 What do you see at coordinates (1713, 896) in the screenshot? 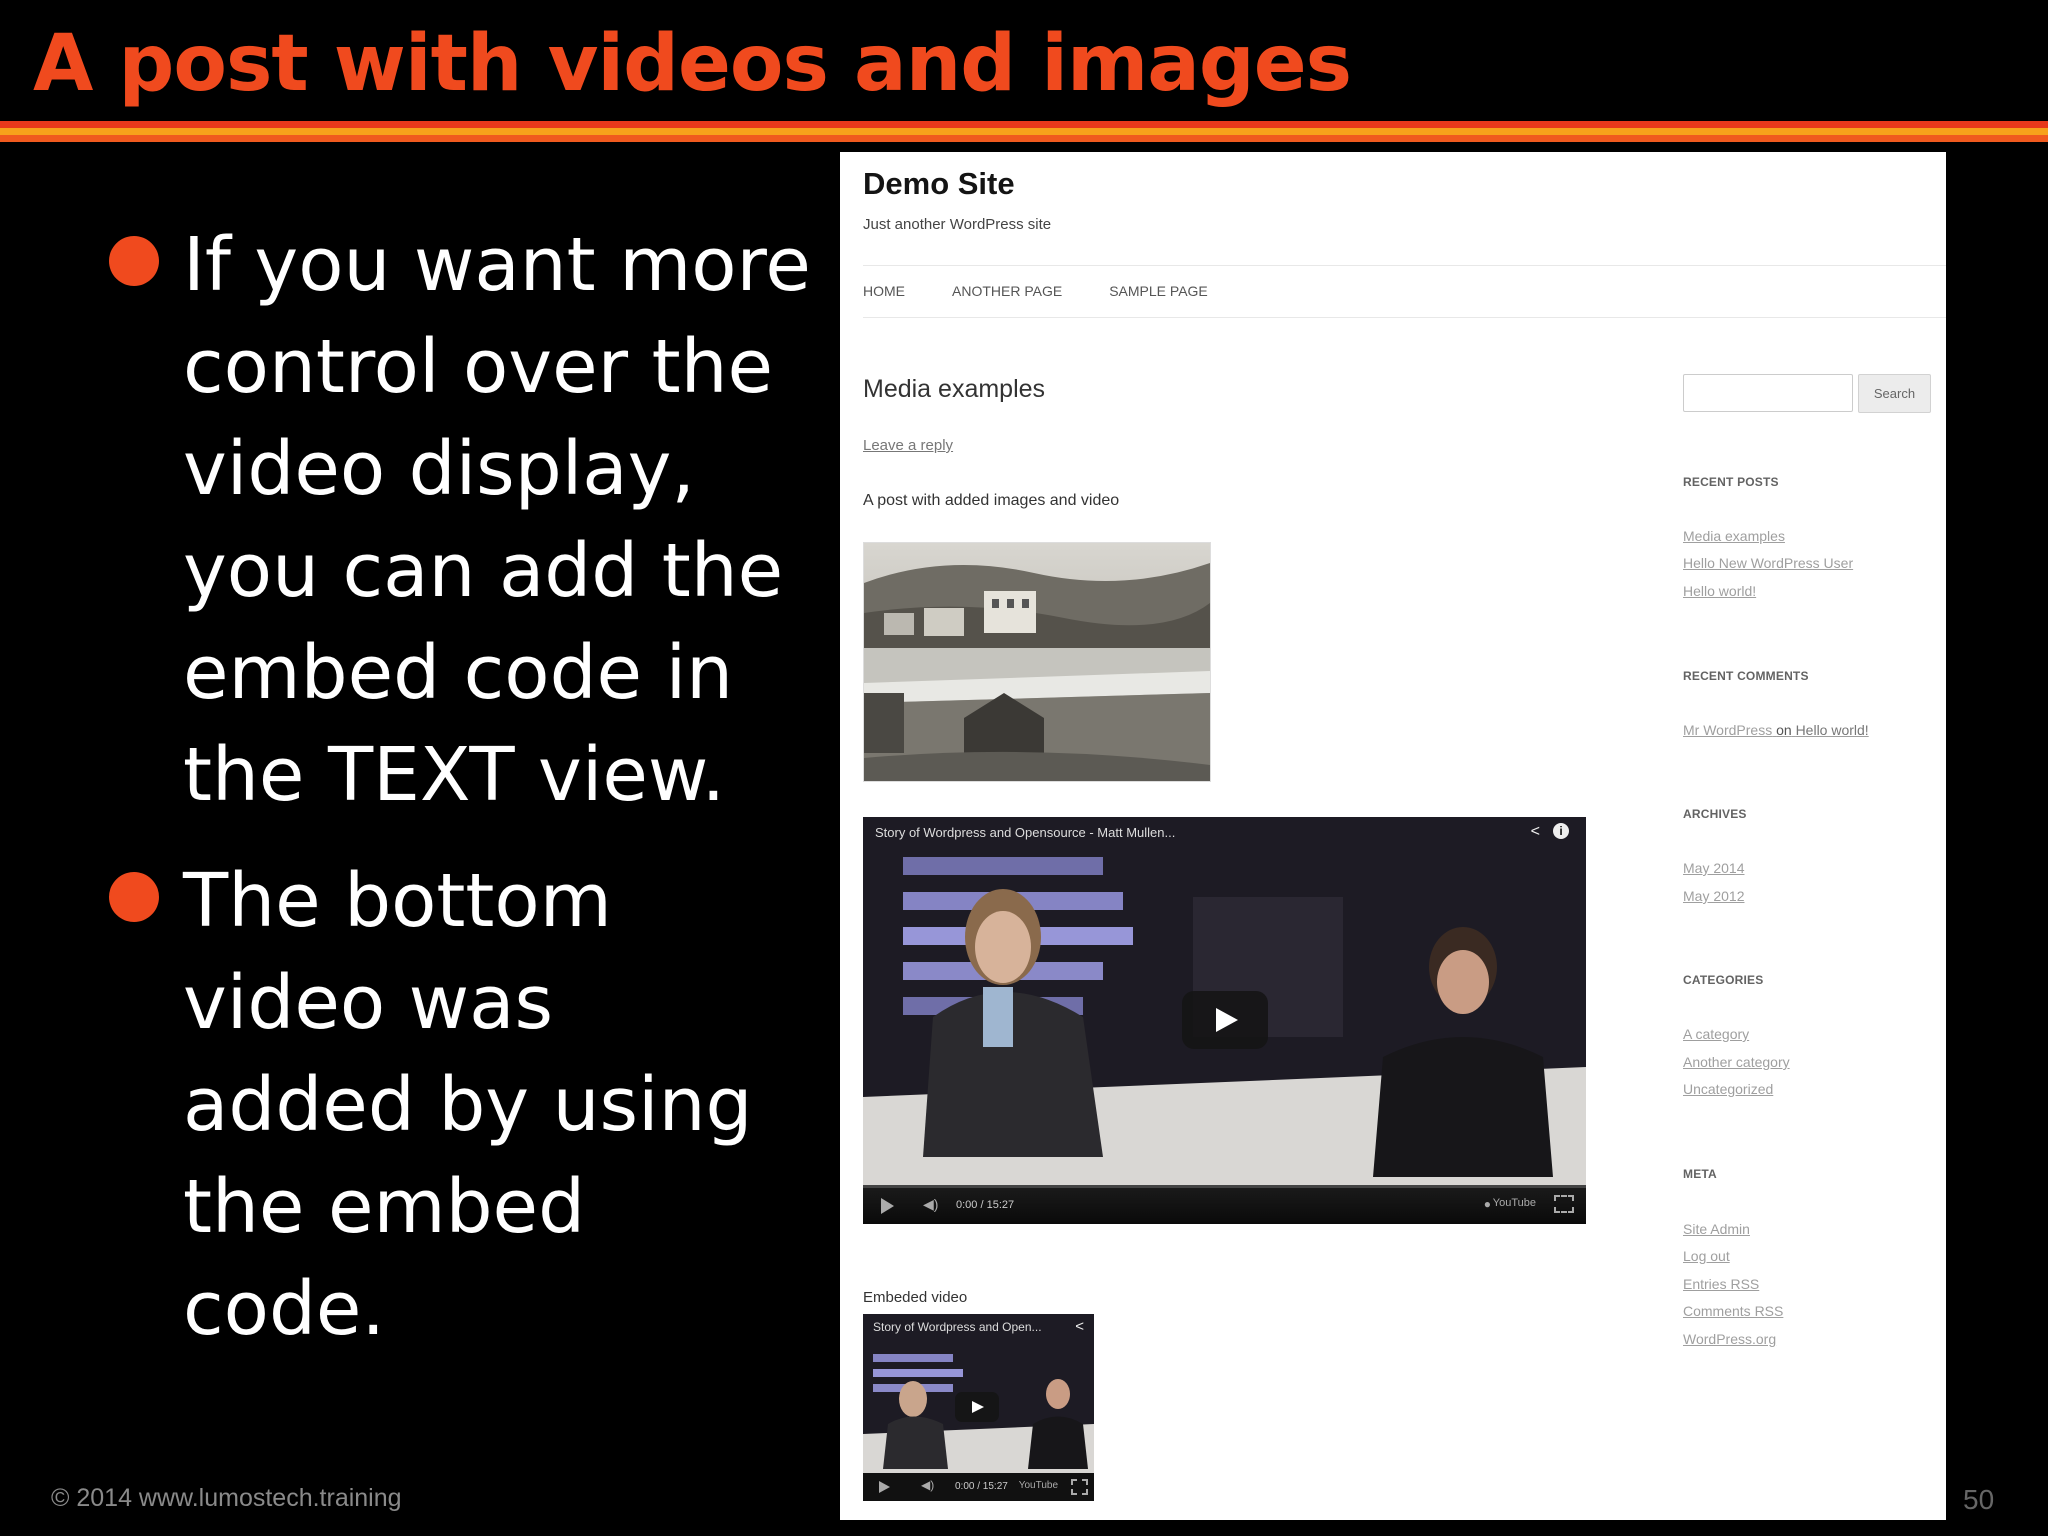
I see `archive-link: May 2012` at bounding box center [1713, 896].